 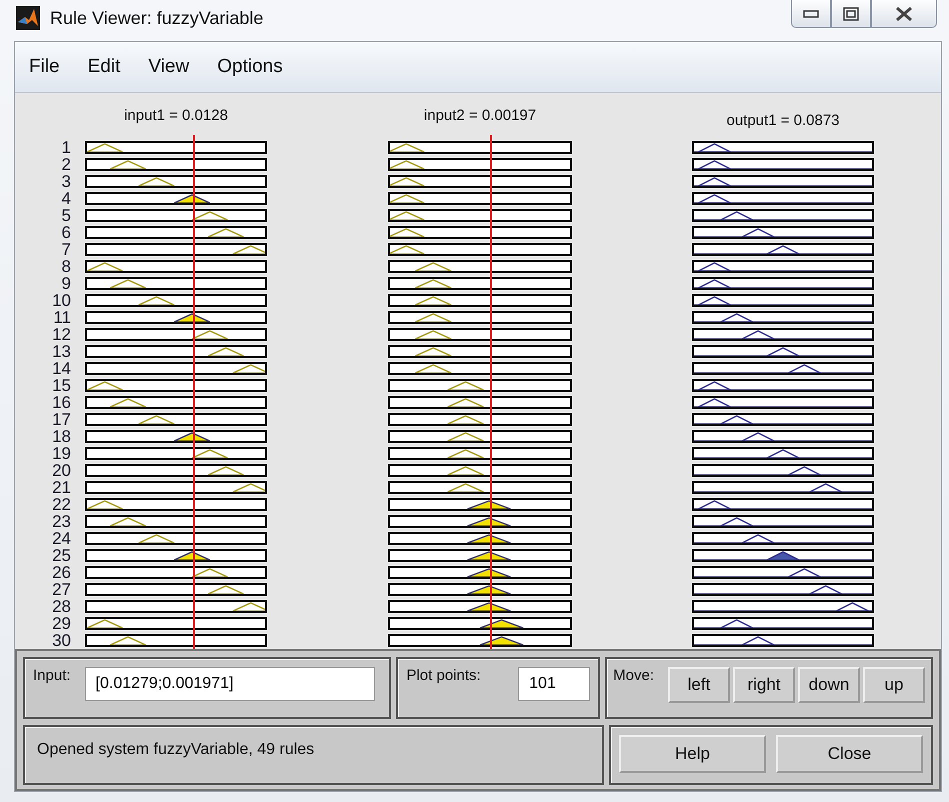 I want to click on rule-number: 12, so click(x=62, y=334).